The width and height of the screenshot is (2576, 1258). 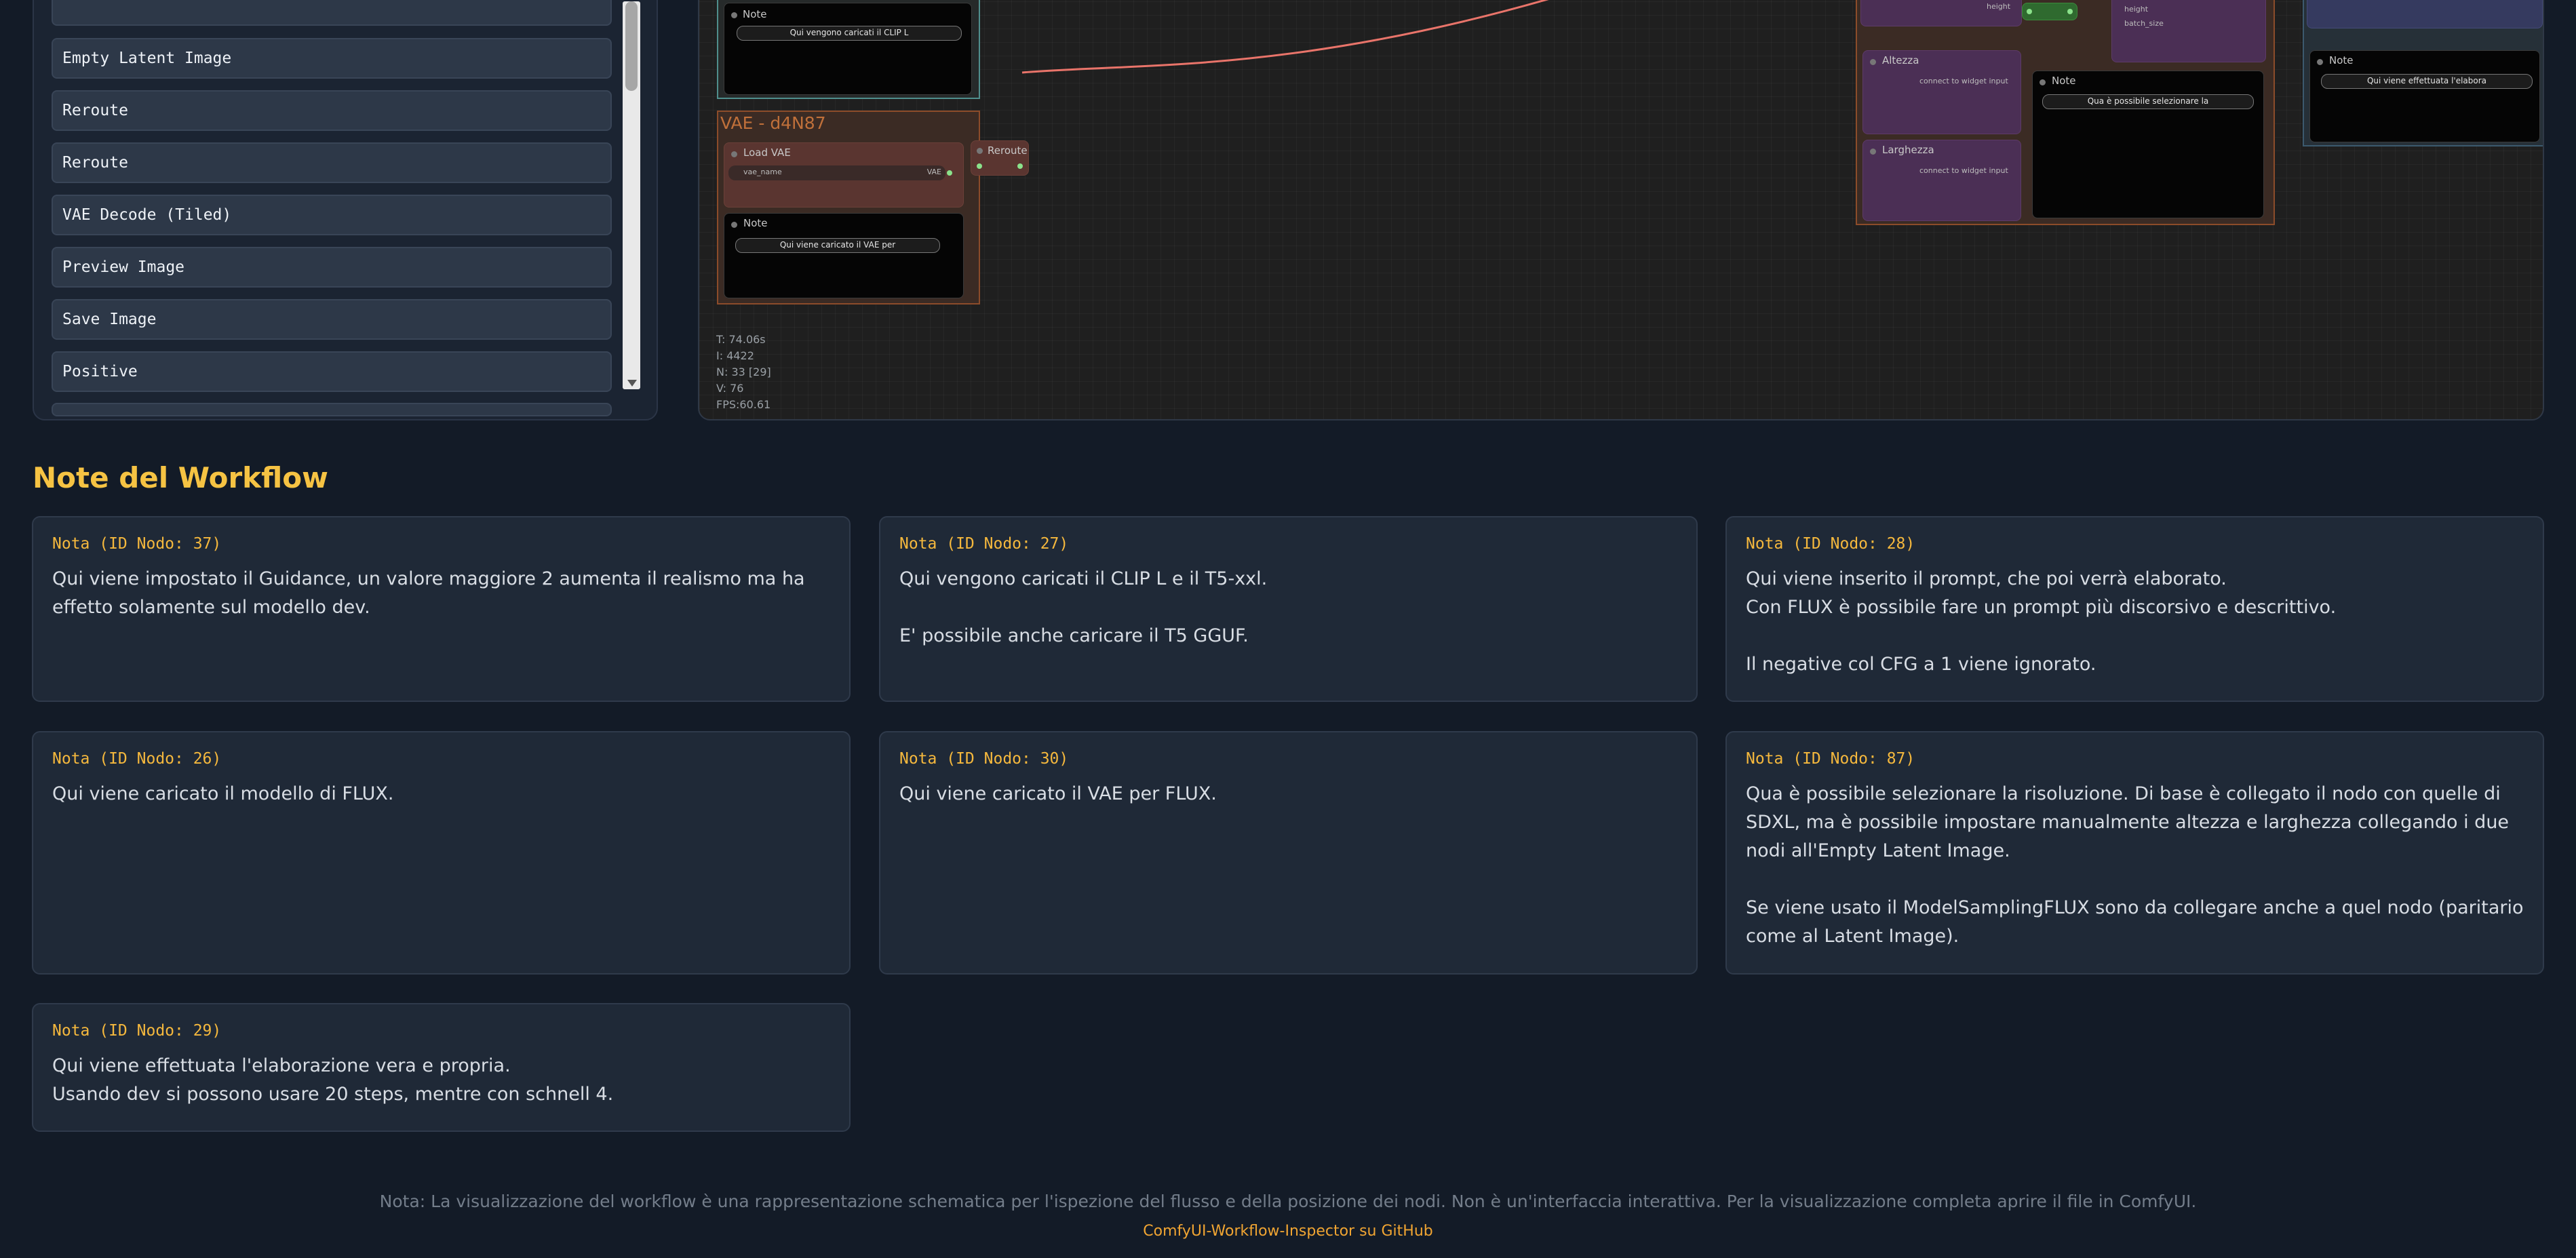 What do you see at coordinates (949, 173) in the screenshot?
I see `vae-output-slot` at bounding box center [949, 173].